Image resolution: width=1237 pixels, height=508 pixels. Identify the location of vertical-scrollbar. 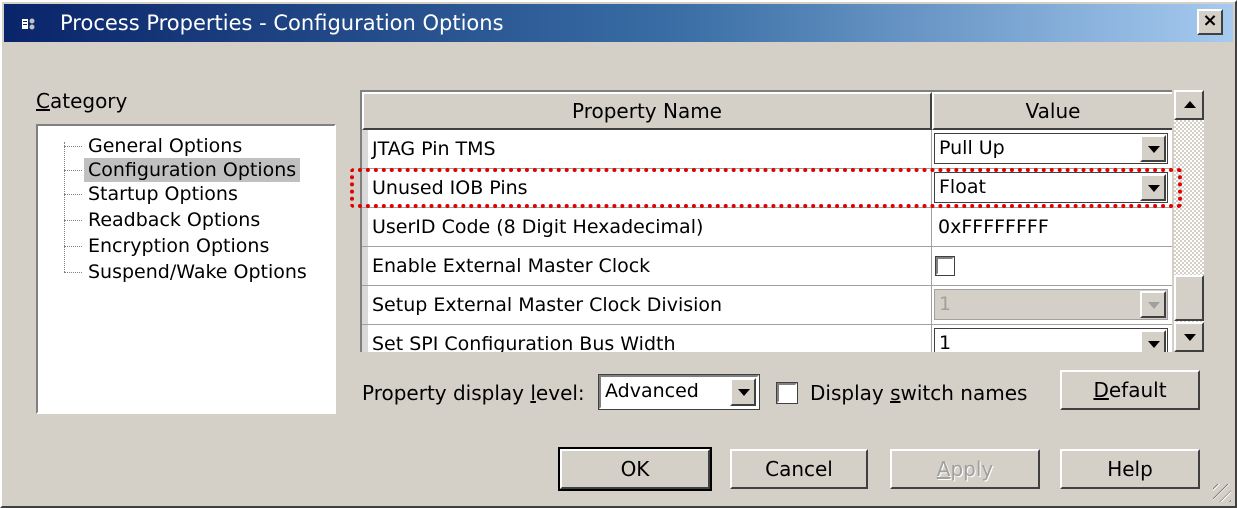
(1189, 221).